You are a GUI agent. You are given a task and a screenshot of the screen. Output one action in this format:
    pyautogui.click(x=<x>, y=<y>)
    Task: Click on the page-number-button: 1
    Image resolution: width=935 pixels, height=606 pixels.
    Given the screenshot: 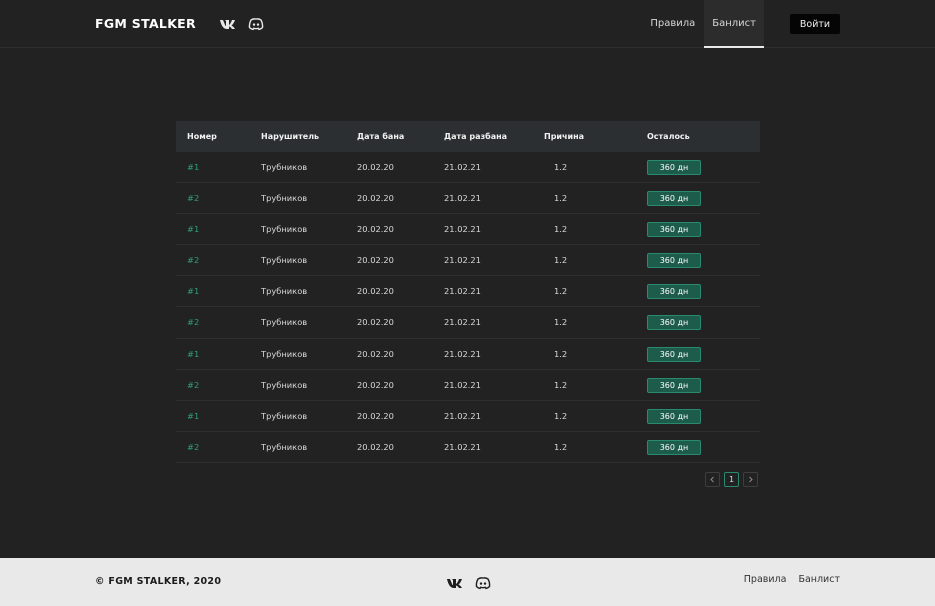 What is the action you would take?
    pyautogui.click(x=731, y=479)
    